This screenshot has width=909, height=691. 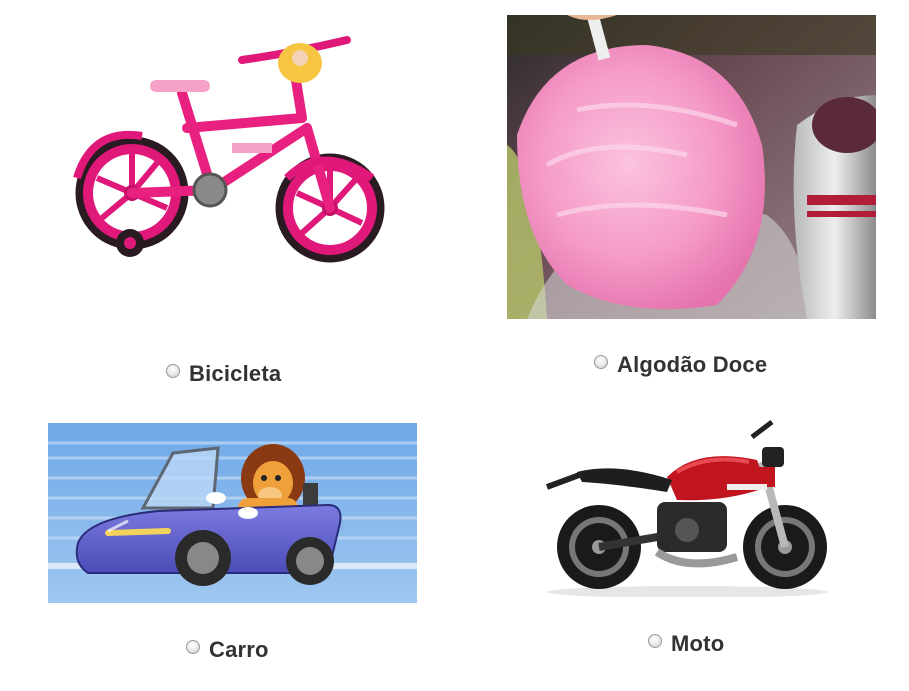 I want to click on option-bicicleta: Bicicleta, so click(x=223, y=374).